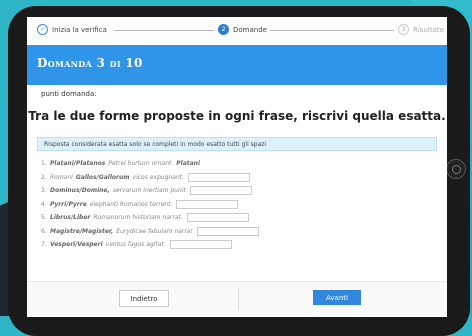 The image size is (472, 336). Describe the element at coordinates (68, 204) in the screenshot. I see `item-forms: Pyrri/Pyrre` at that location.